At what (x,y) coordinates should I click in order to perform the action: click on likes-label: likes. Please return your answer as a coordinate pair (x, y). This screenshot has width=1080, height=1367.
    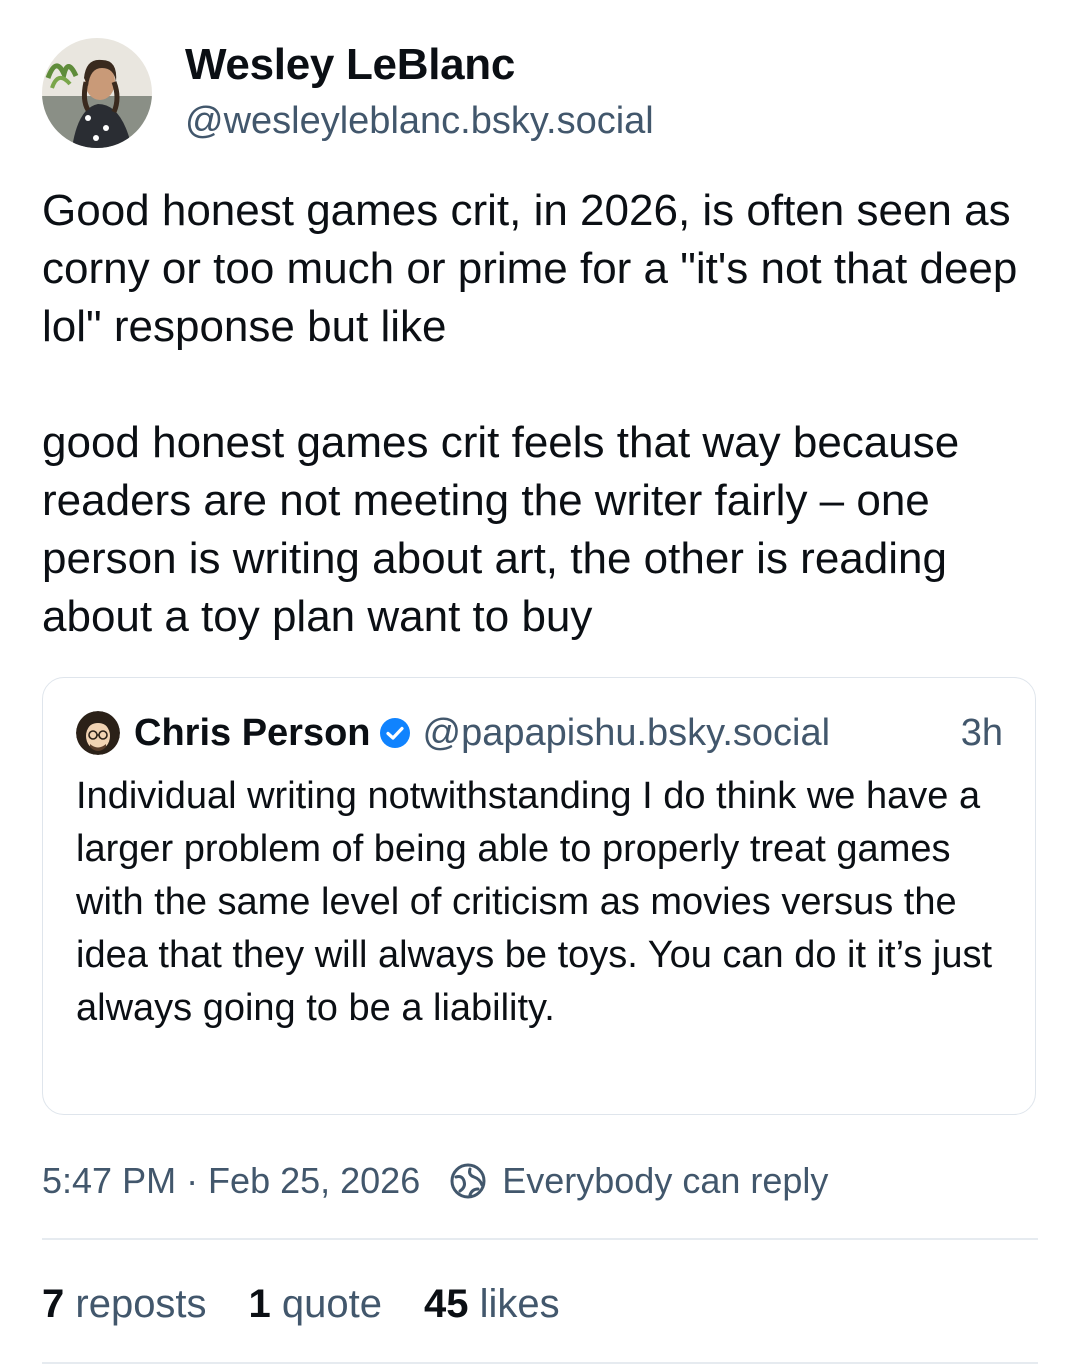
    Looking at the image, I should click on (519, 1304).